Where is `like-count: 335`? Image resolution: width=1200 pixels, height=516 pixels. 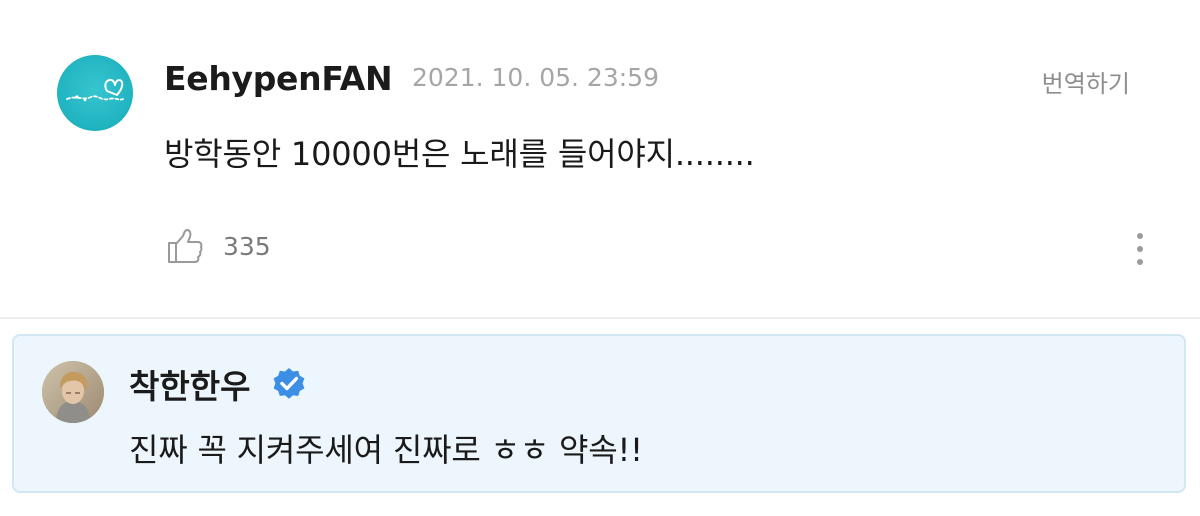 like-count: 335 is located at coordinates (247, 246).